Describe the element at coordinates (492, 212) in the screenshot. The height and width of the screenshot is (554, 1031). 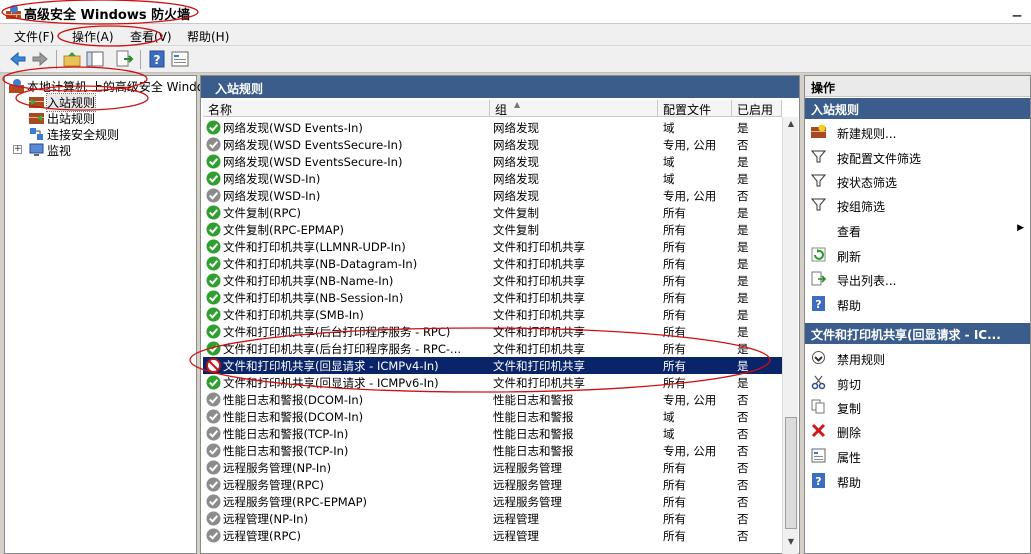
I see `table-row: 文件复制(RPC) 文件复制 所有 是` at that location.